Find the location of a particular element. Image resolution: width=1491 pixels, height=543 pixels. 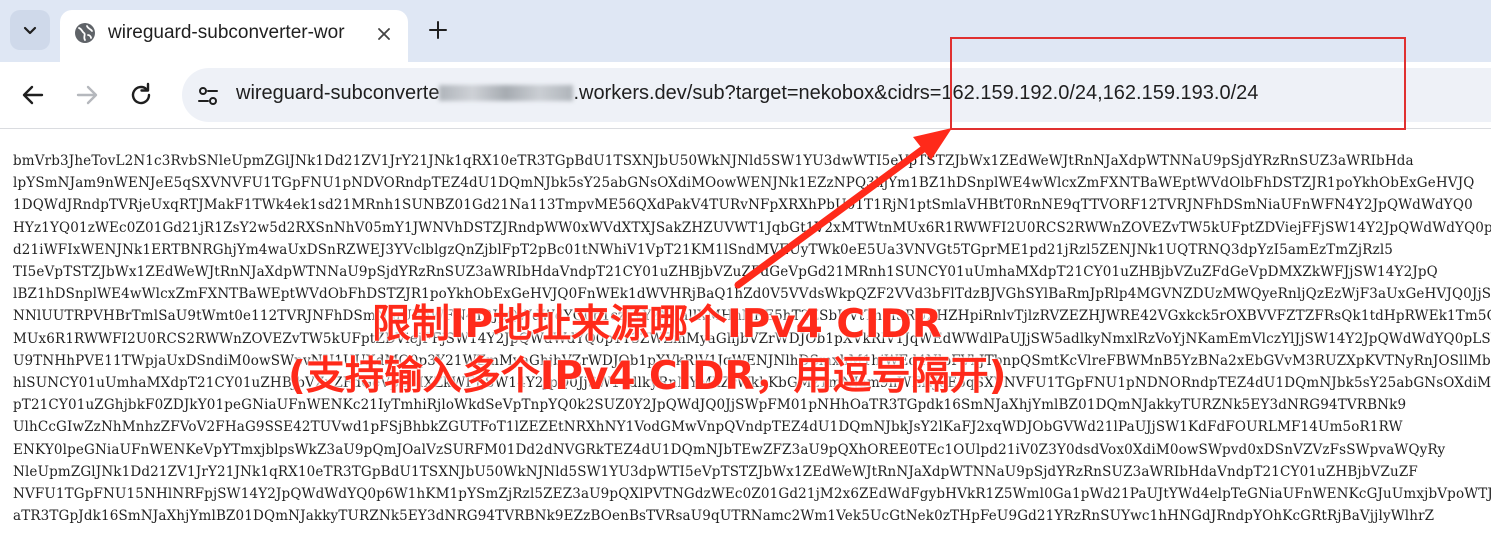

tab-title: wireguard-subconverter-wor is located at coordinates (226, 32).